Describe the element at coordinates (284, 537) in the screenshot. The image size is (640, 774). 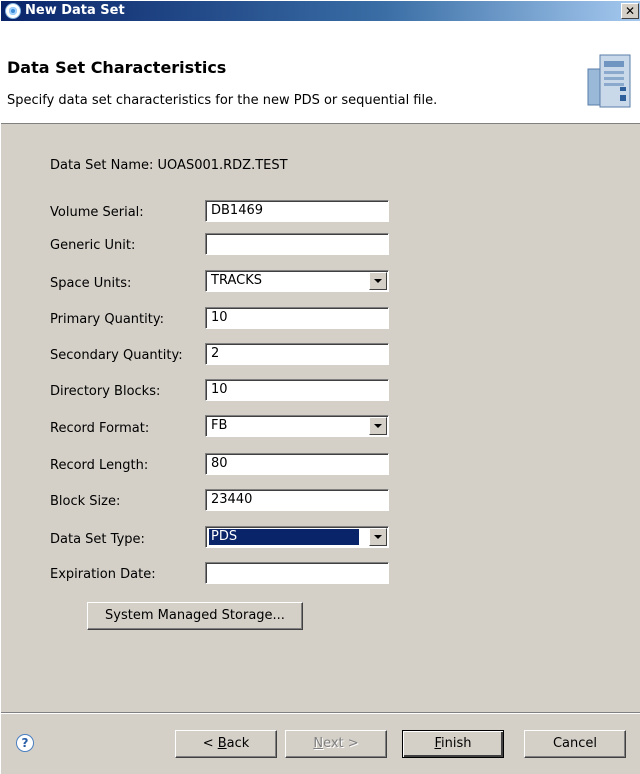
I see `data-set-type-value: PDS` at that location.